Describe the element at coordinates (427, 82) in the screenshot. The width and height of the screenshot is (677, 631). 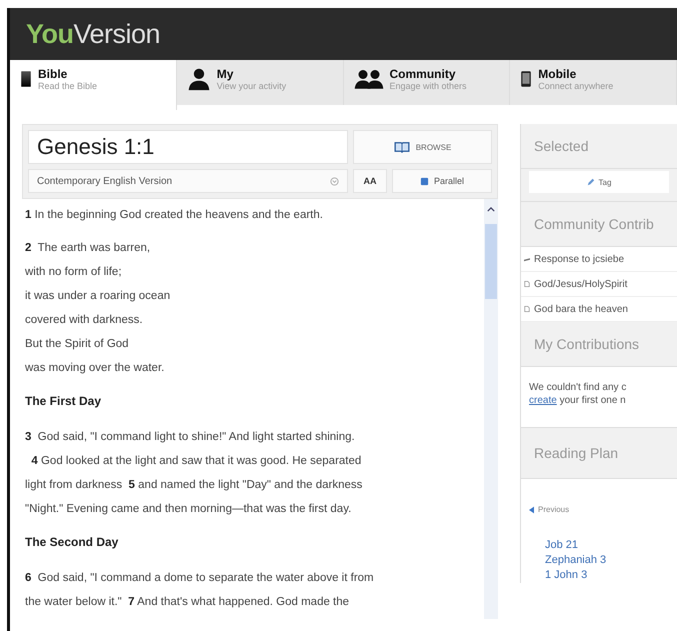
I see `nav-tab: Community Engage with others` at that location.